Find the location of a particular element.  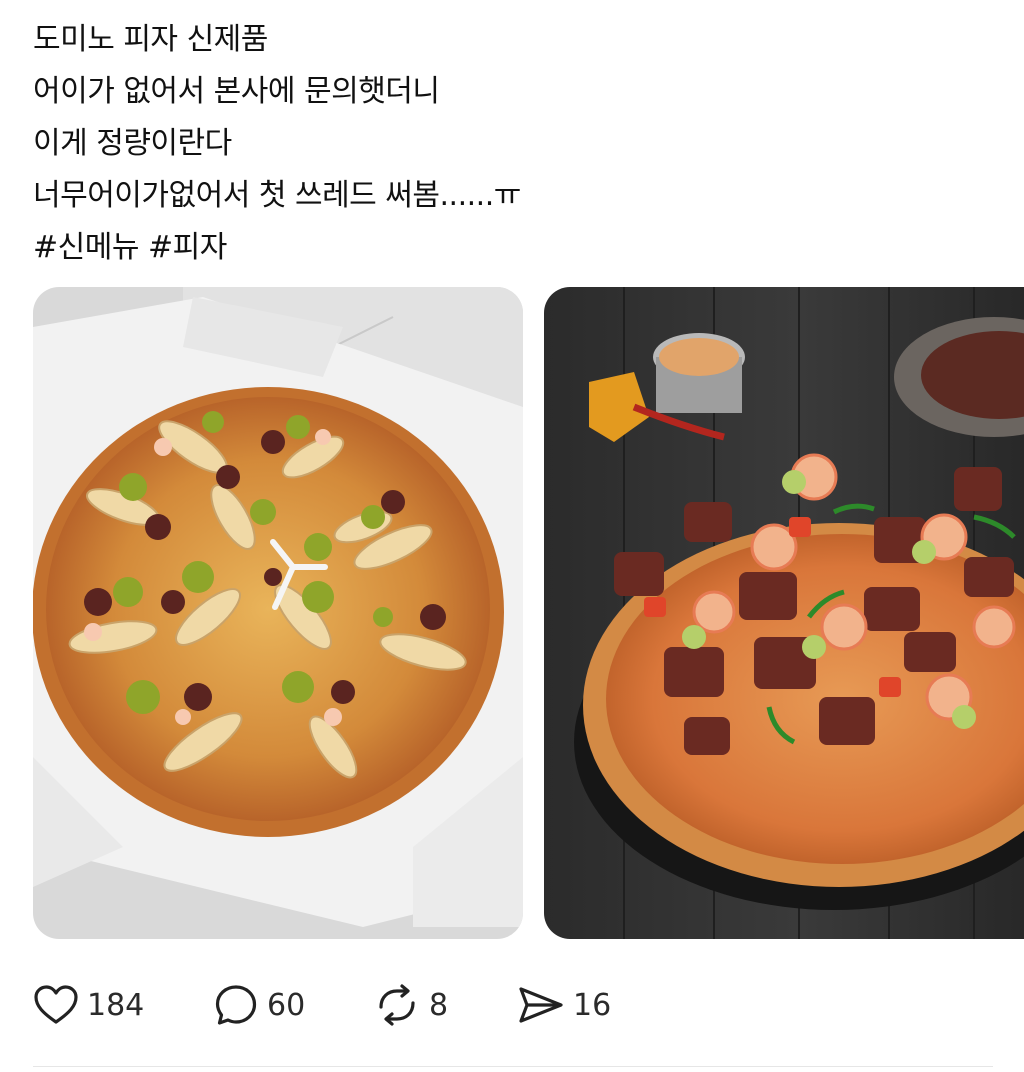

heart-icon is located at coordinates (56, 1005).